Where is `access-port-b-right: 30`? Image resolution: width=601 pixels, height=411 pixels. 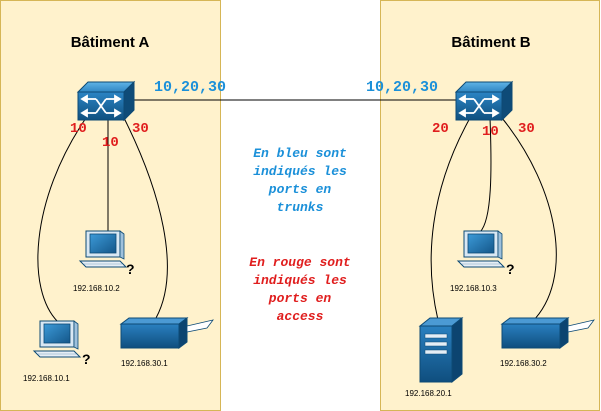
access-port-b-right: 30 is located at coordinates (526, 129).